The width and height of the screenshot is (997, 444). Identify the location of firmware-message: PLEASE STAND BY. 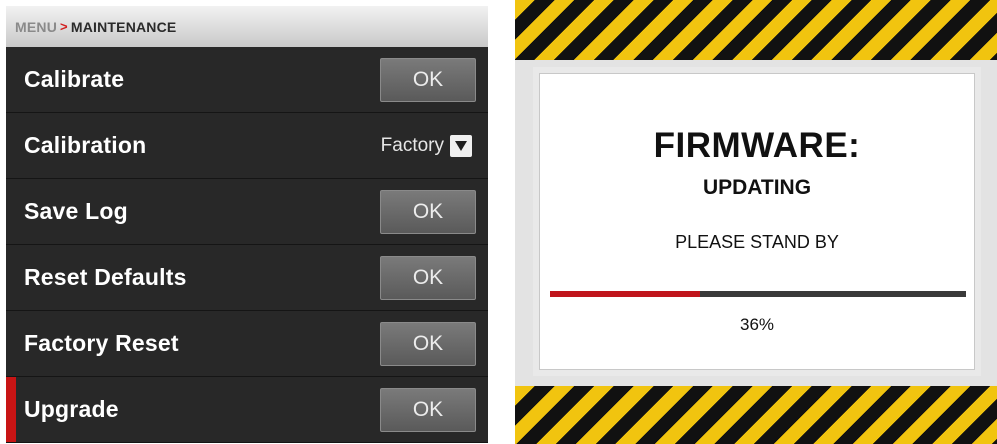
(757, 242).